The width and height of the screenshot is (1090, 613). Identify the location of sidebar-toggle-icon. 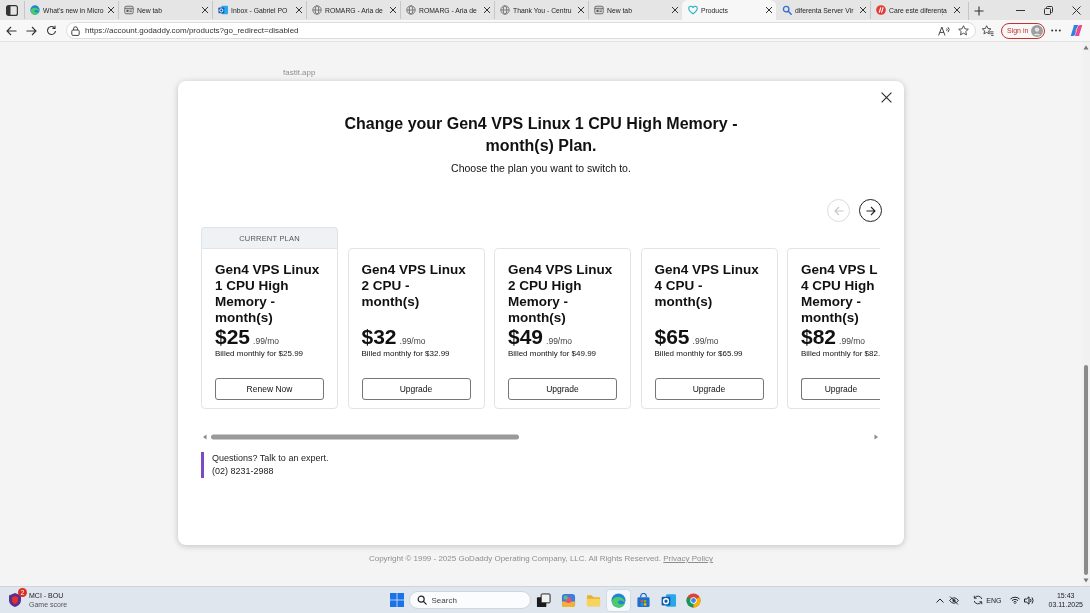
(12, 10).